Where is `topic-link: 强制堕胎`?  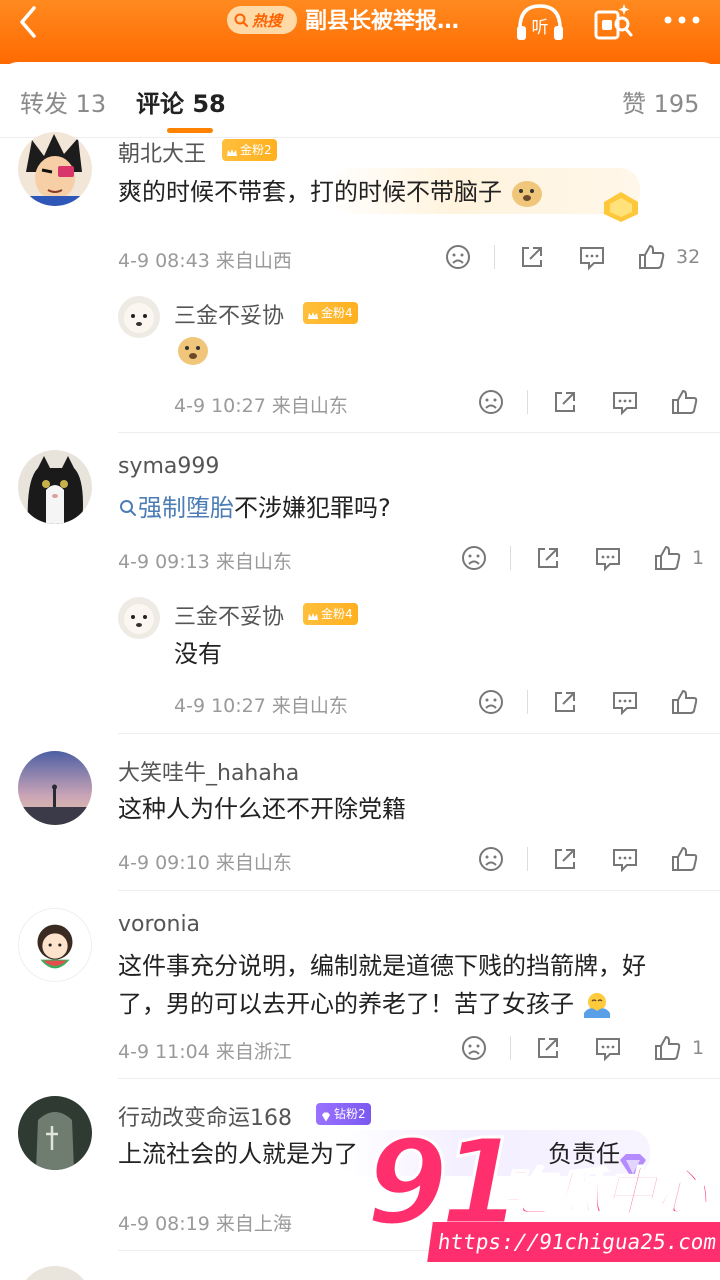 topic-link: 强制堕胎 is located at coordinates (176, 508).